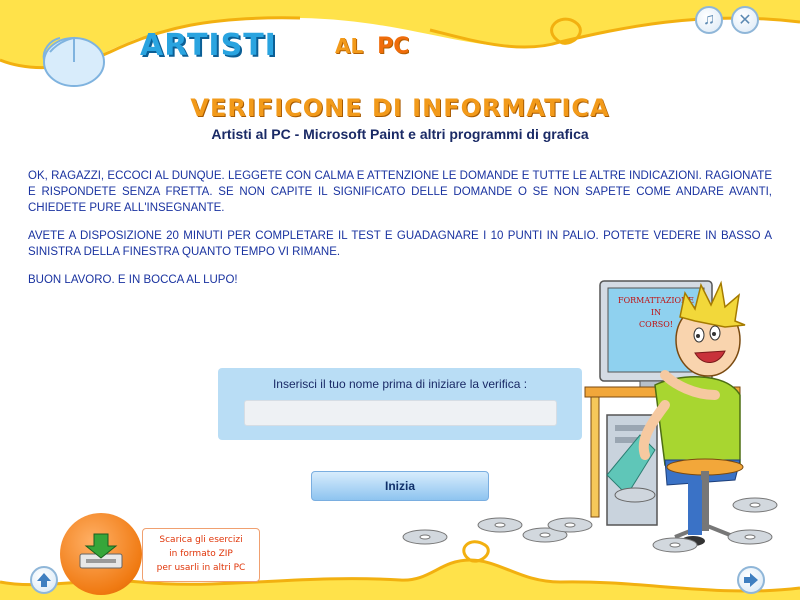  I want to click on close-button: ✕, so click(745, 20).